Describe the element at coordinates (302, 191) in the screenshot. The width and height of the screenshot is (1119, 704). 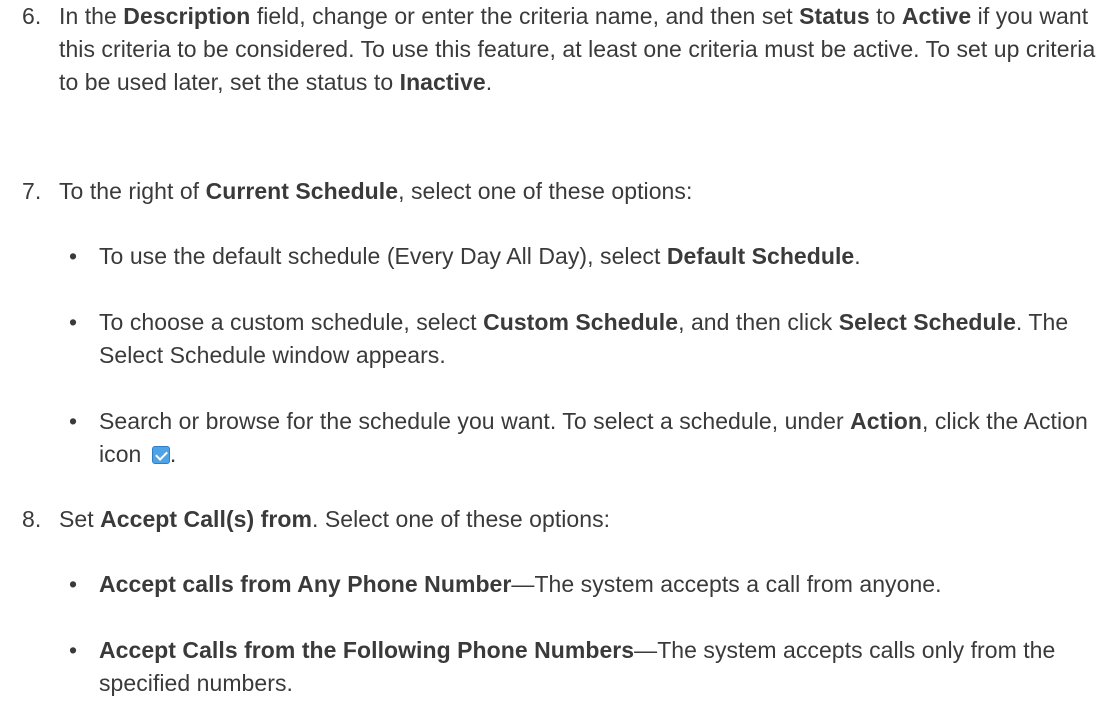
I see `bold-term: Current Schedule` at that location.